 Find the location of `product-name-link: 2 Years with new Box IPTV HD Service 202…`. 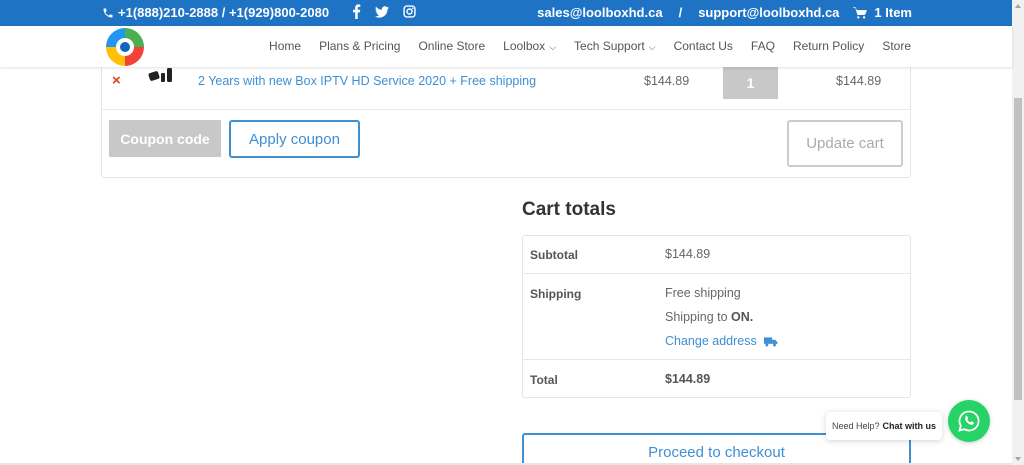

product-name-link: 2 Years with new Box IPTV HD Service 202… is located at coordinates (367, 81).